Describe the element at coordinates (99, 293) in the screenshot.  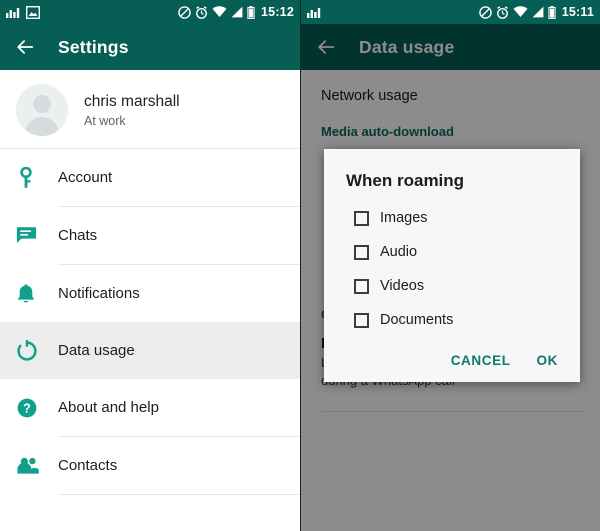
I see `sidebar-item-label: Notifications` at that location.